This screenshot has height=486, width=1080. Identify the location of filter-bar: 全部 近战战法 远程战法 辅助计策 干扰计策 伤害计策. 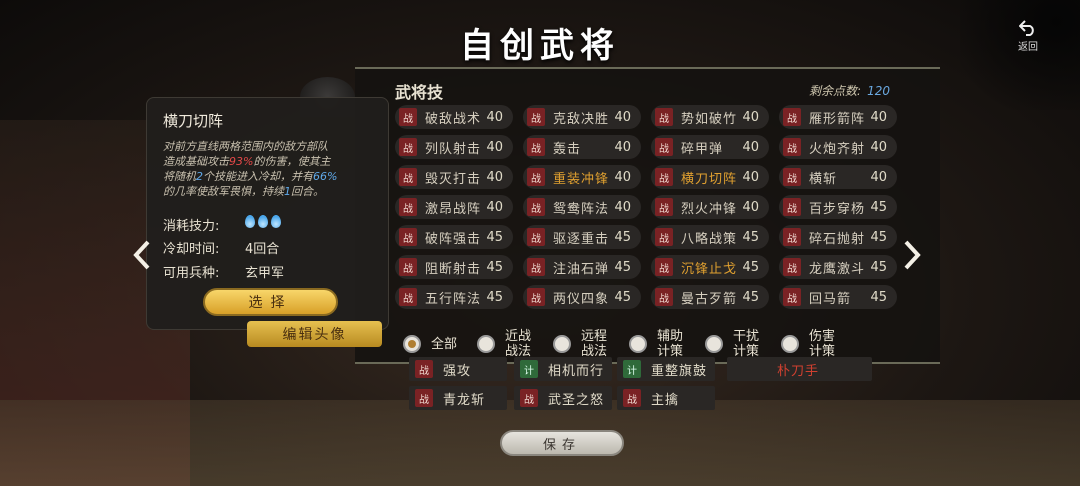
(630, 344).